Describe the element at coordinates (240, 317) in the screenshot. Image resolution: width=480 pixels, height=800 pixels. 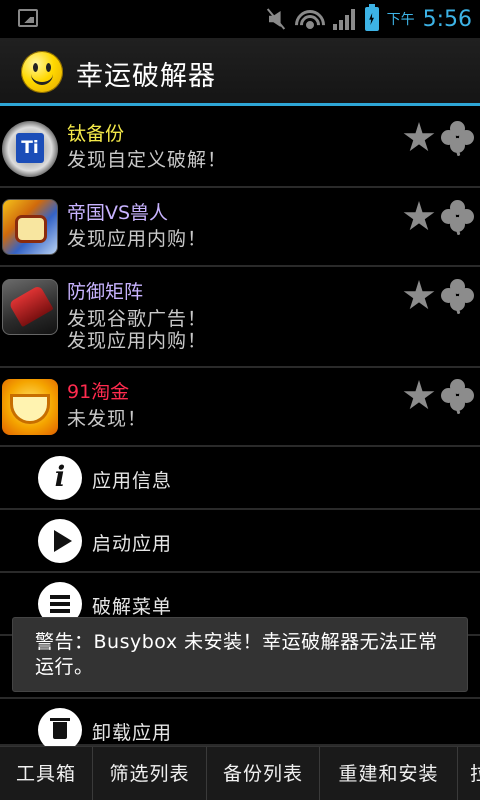
I see `app-list-item: 防御矩阵 发现谷歌广告！ 发现应用内购！` at that location.